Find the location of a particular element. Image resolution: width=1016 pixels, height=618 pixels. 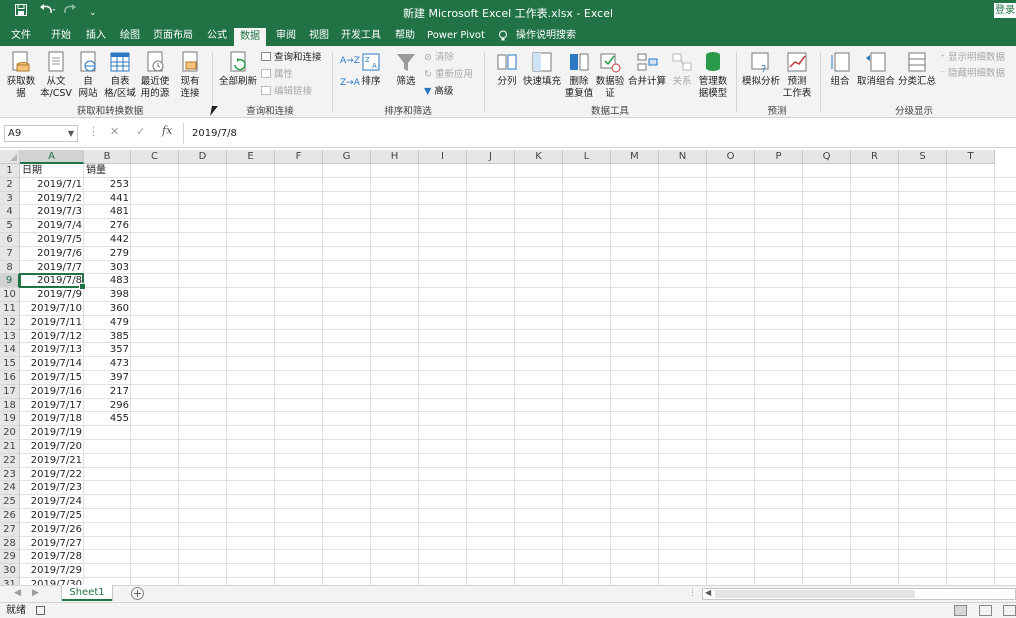

cell-sales: 441 is located at coordinates (107, 199).